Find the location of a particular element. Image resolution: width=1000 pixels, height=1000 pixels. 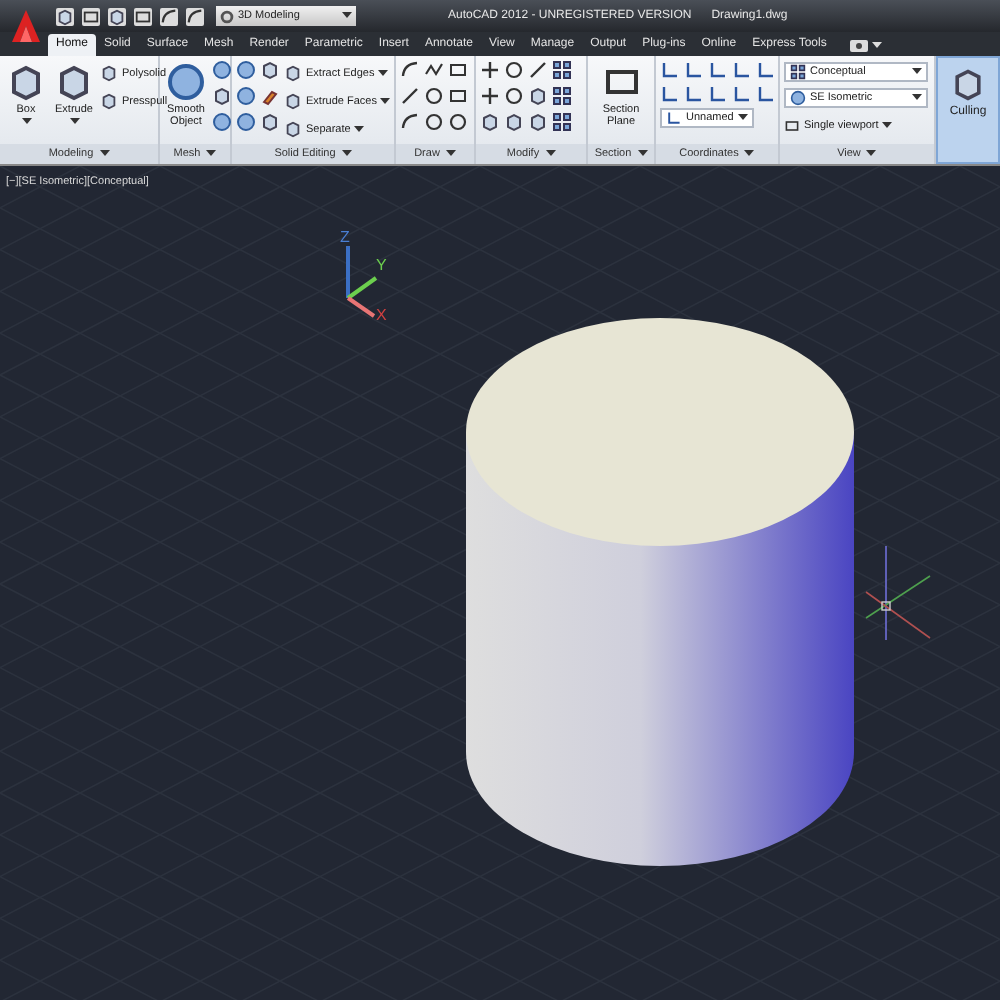

polyline-icon is located at coordinates (434, 70).